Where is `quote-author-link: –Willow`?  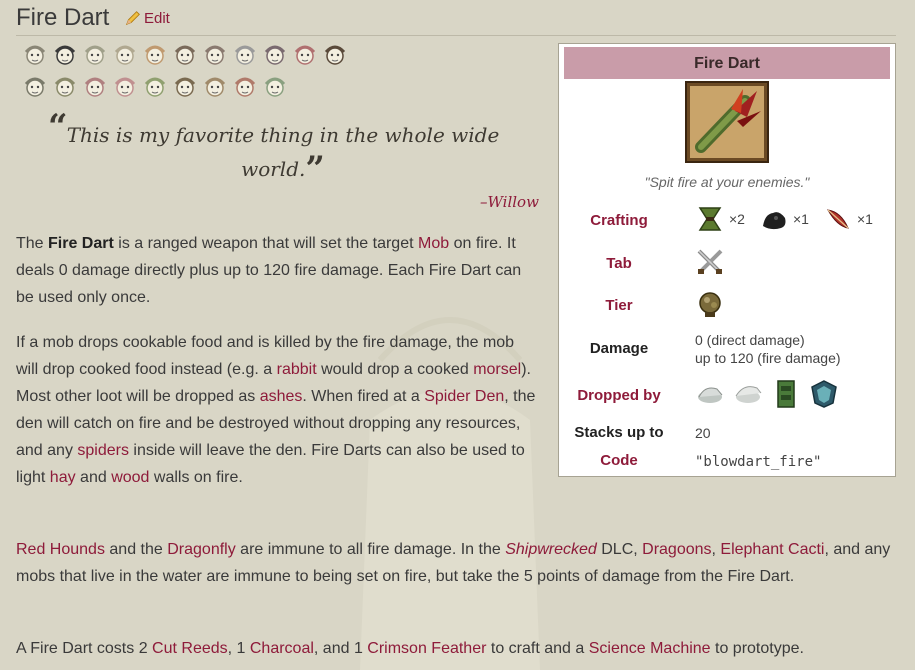 quote-author-link: –Willow is located at coordinates (509, 202).